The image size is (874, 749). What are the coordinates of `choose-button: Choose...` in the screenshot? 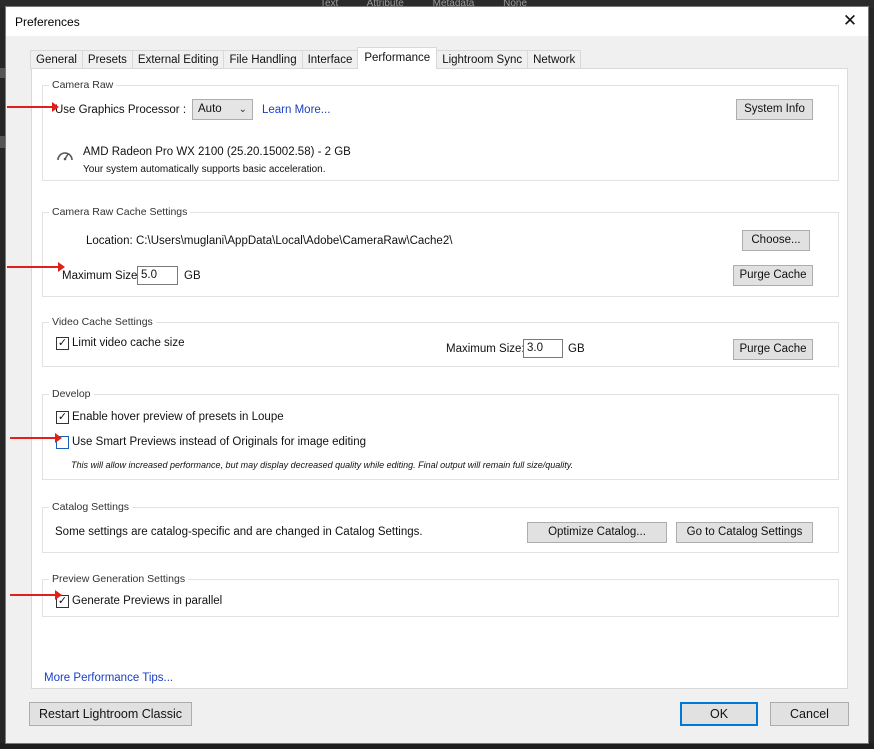 It's located at (776, 240).